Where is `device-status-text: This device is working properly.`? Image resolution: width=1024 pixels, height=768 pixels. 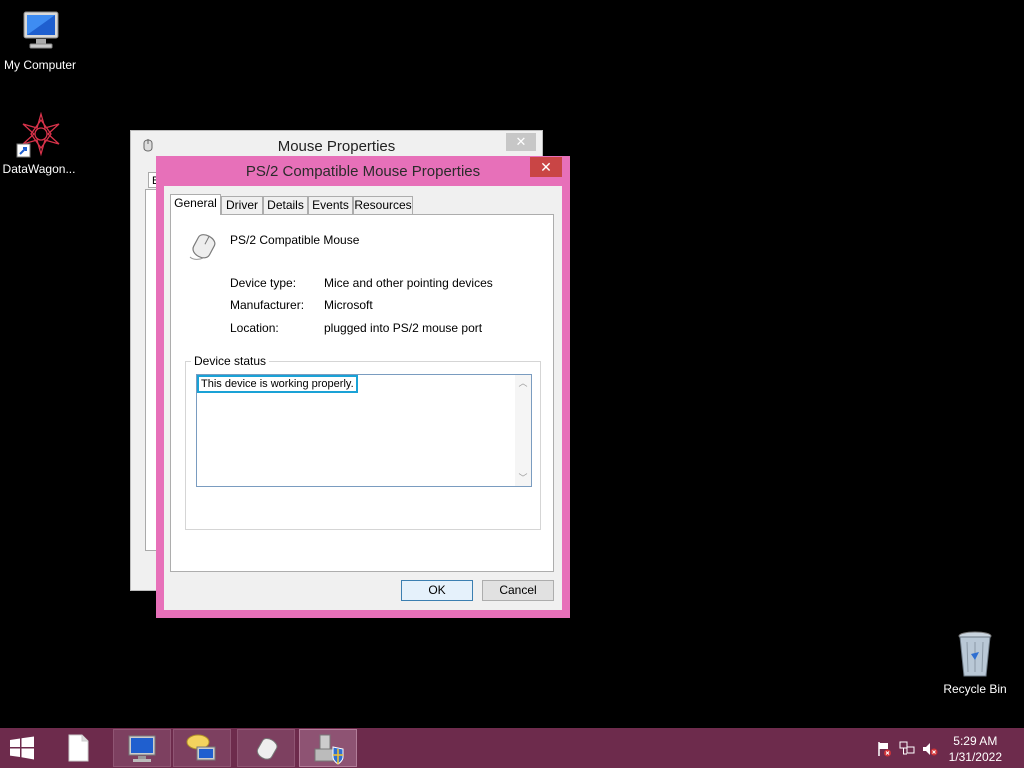
device-status-text: This device is working properly. is located at coordinates (277, 384).